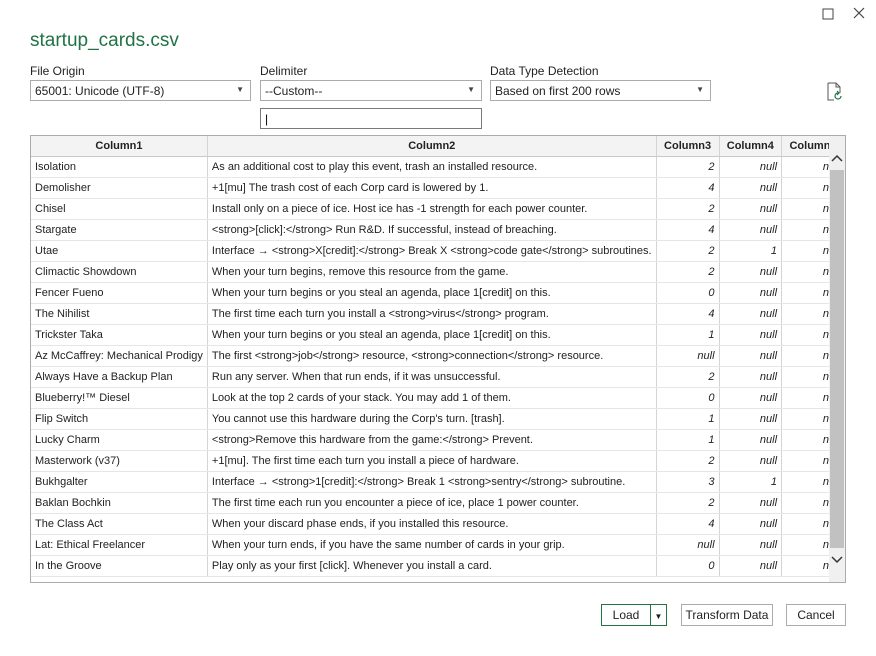 The image size is (876, 656). I want to click on table-cell: The Class Act, so click(119, 524).